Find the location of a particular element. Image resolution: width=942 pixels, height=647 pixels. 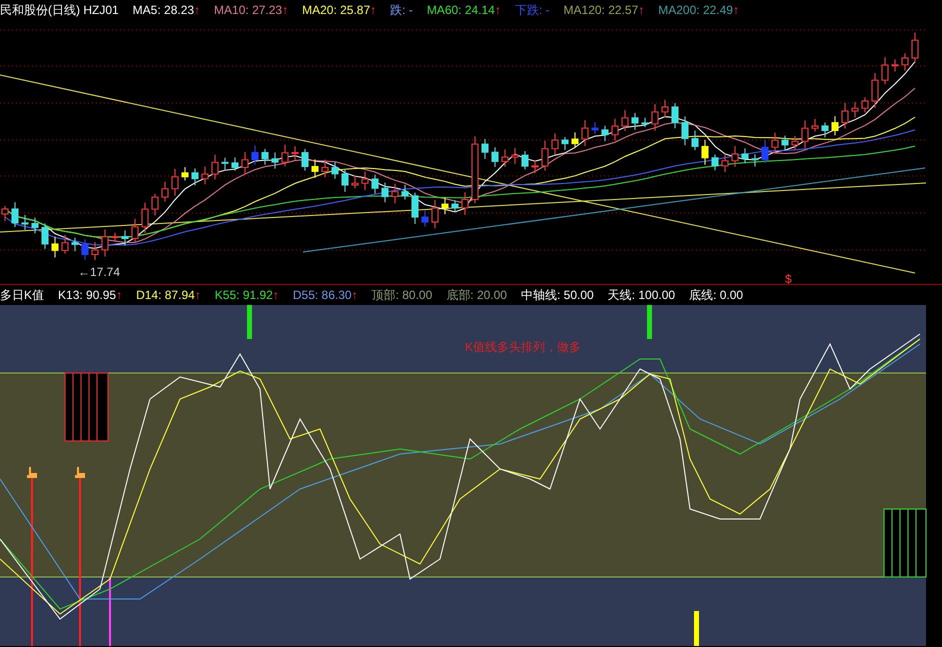

legend-label: 下跌: - is located at coordinates (532, 10).